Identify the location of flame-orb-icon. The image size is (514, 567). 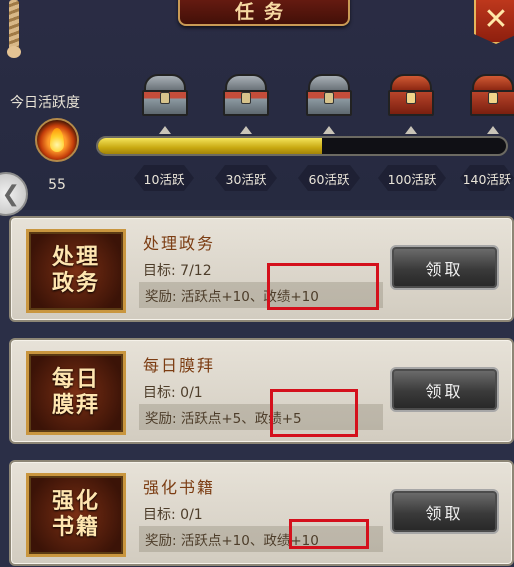
(57, 140).